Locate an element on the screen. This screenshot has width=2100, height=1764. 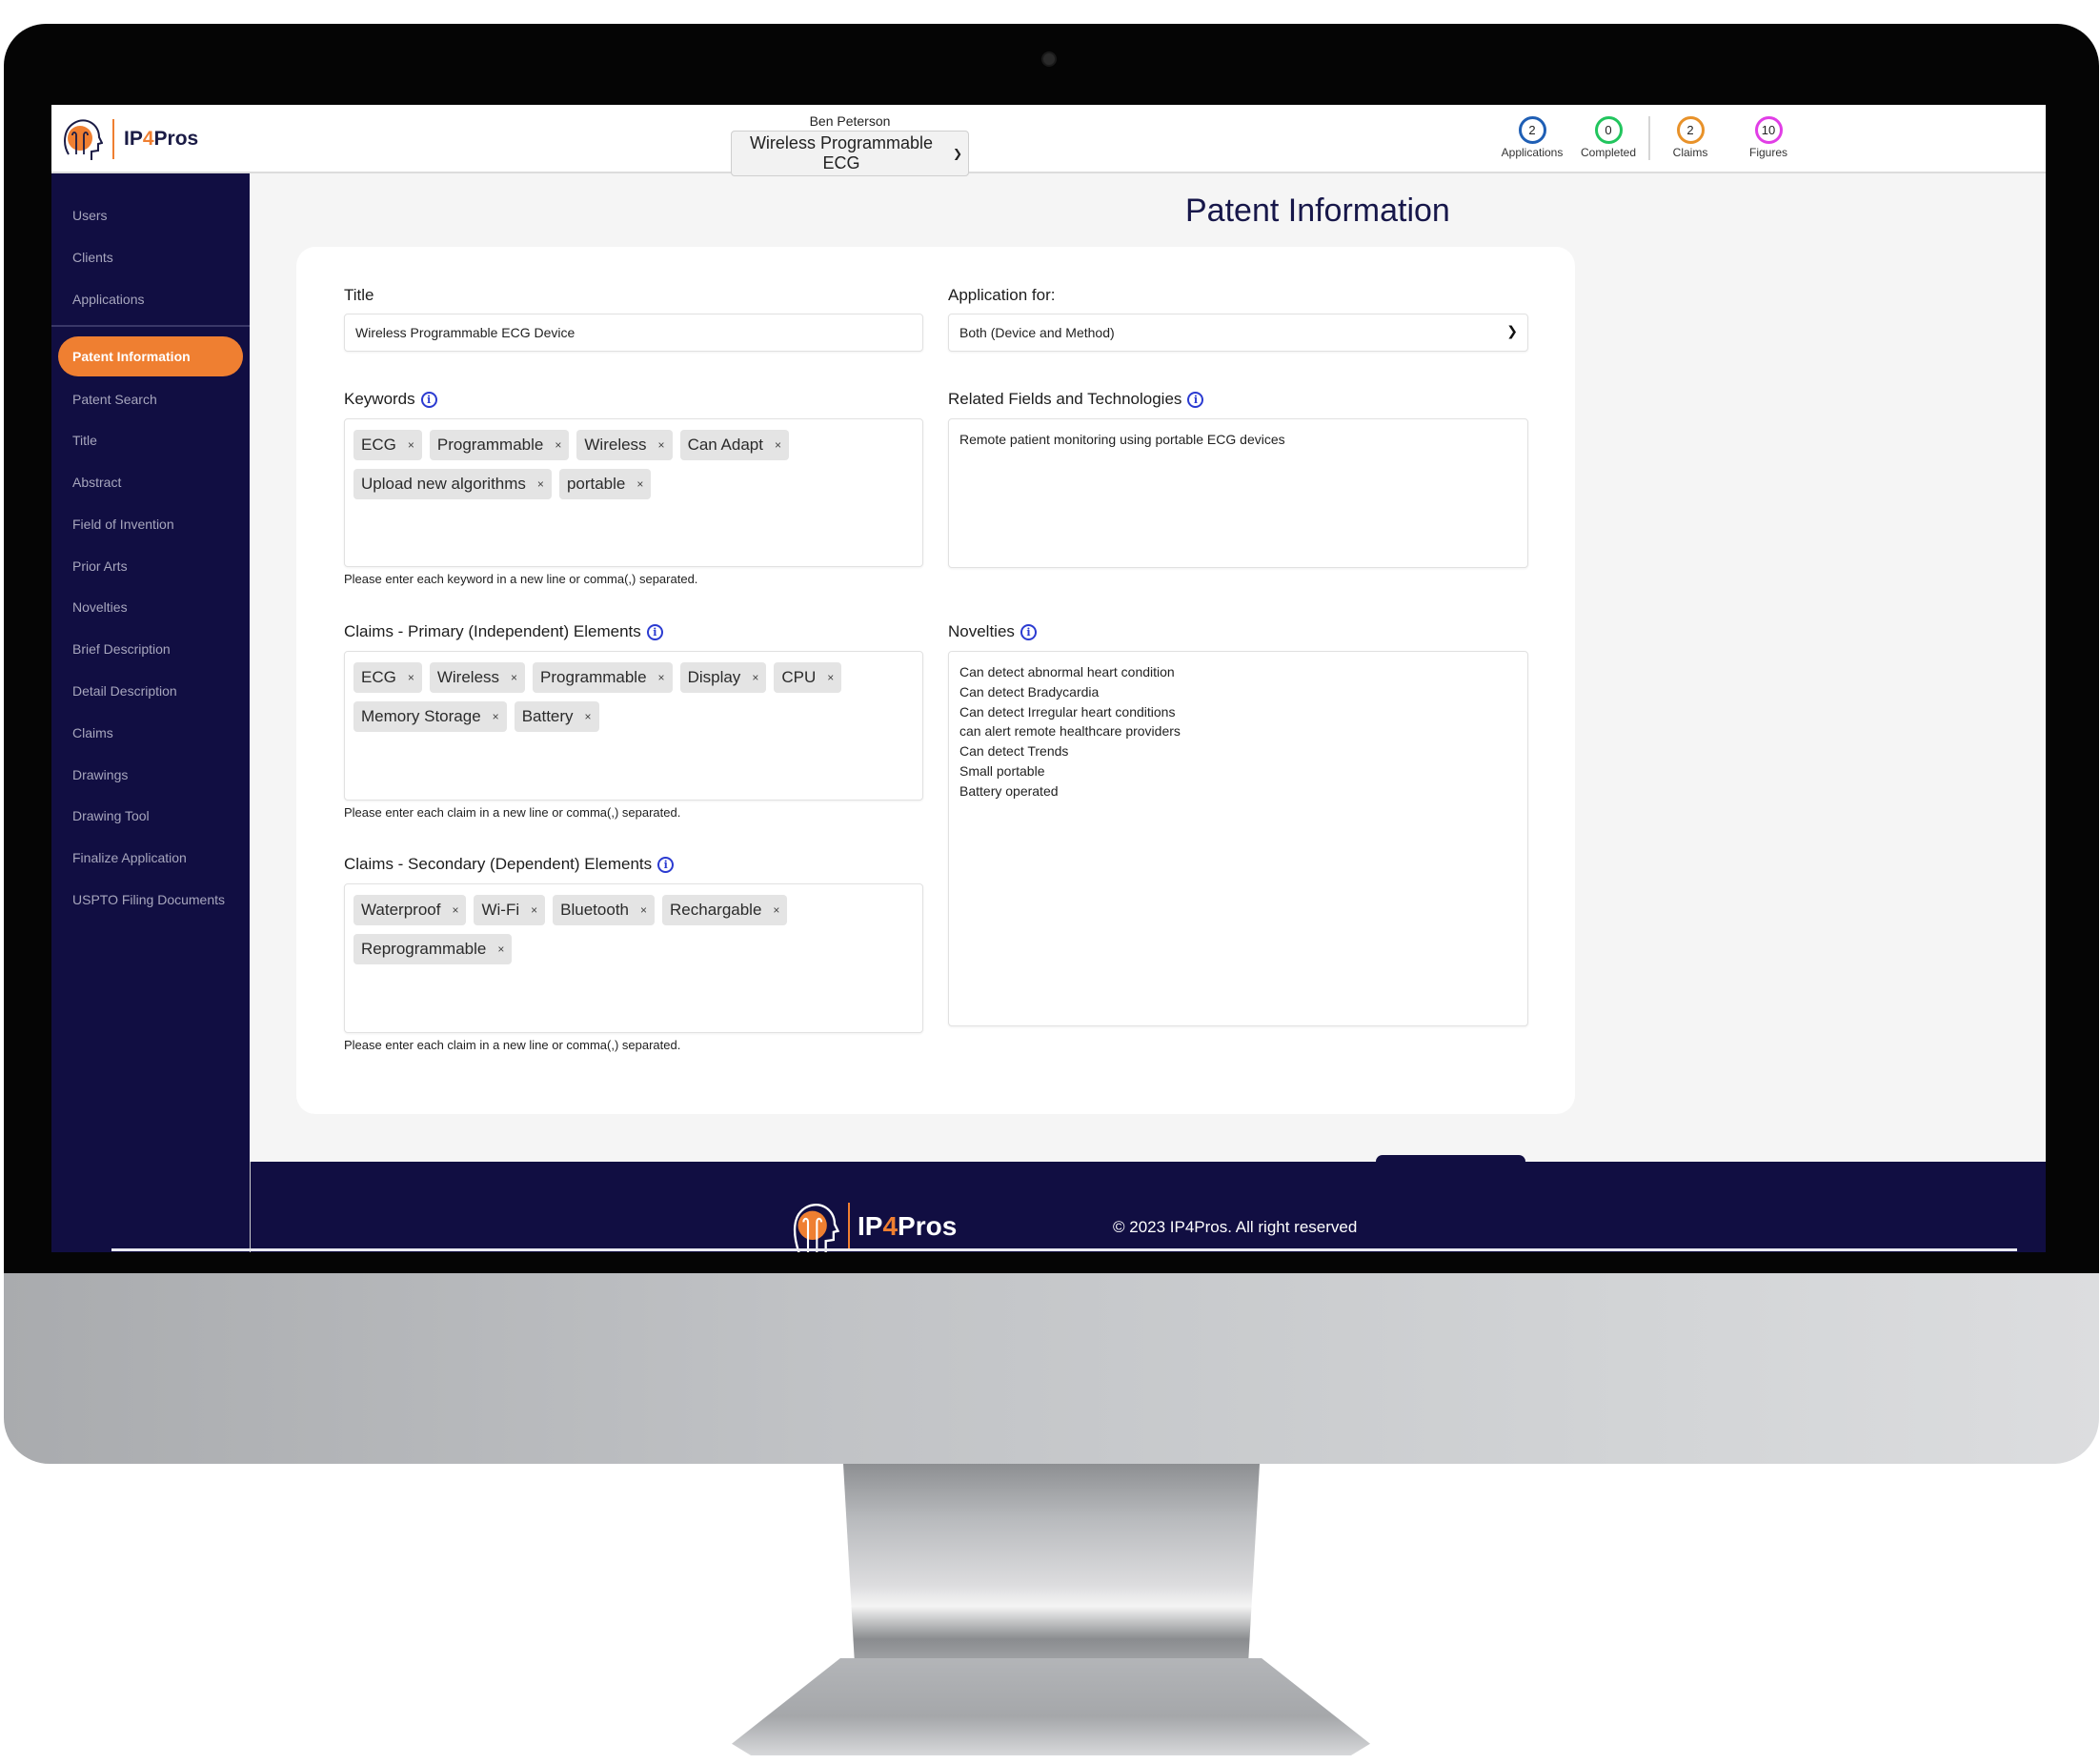
claim-secondary-tag: Rechargable × is located at coordinates (725, 910).